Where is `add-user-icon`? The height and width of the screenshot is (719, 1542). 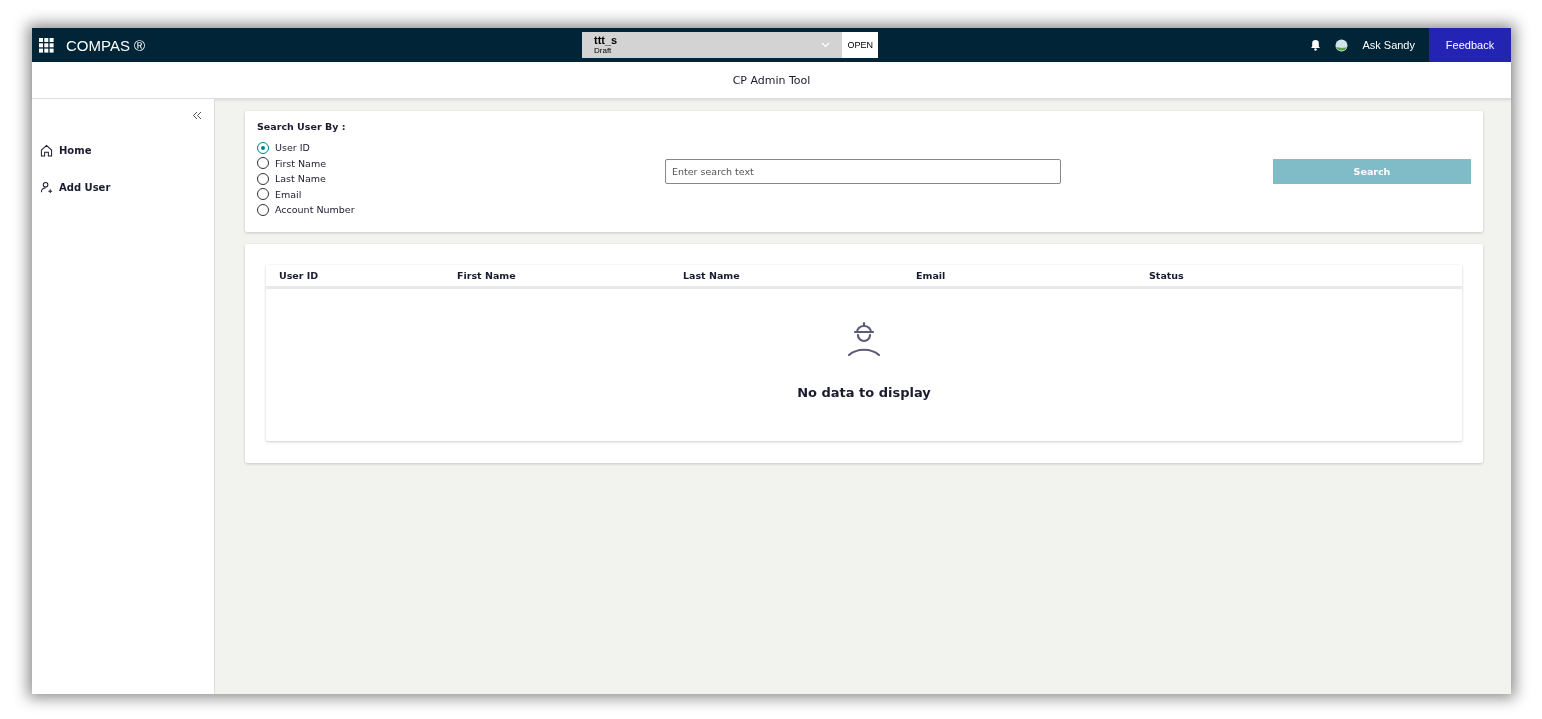
add-user-icon is located at coordinates (46, 187).